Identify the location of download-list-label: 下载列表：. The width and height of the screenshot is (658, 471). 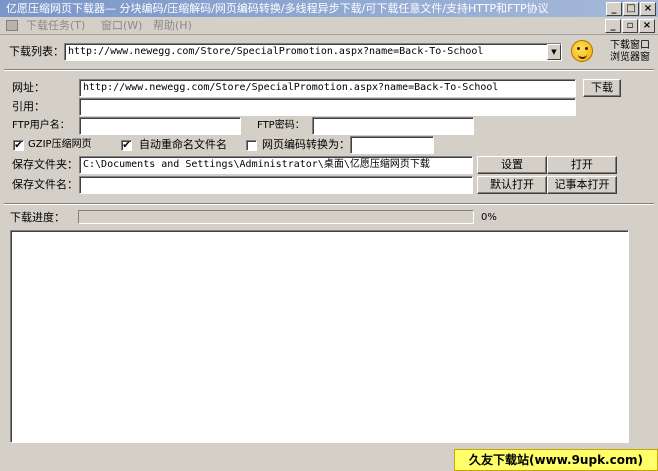
(36, 51).